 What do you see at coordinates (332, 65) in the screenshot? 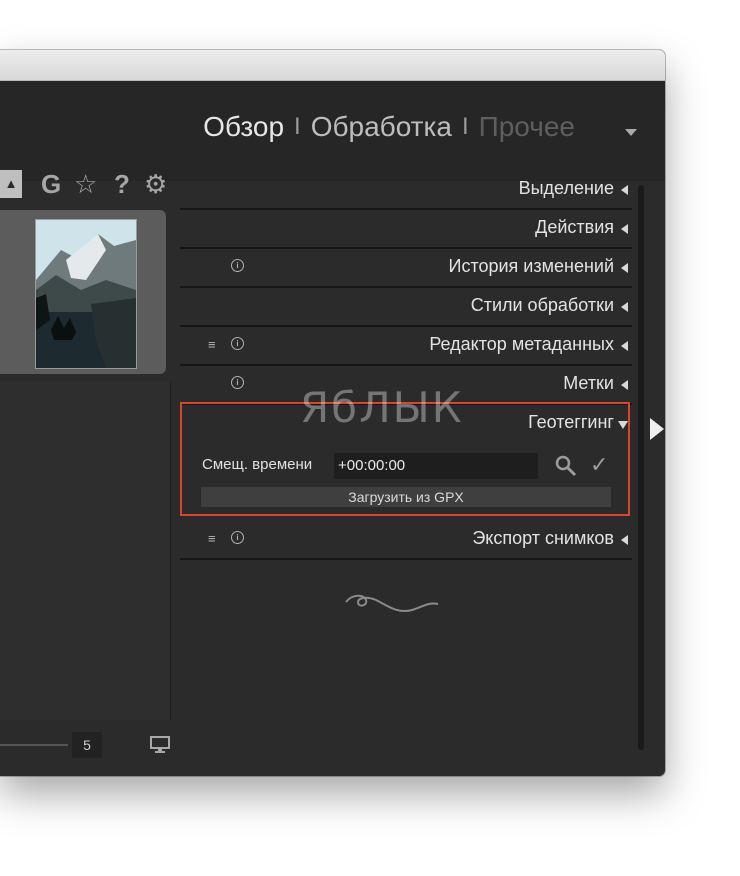
I see `window-titlebar` at bounding box center [332, 65].